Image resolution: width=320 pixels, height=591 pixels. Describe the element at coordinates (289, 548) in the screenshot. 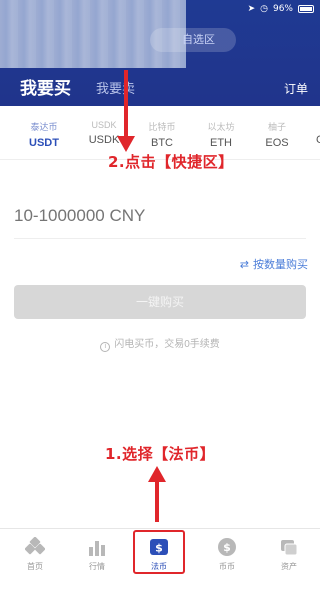

I see `assets-icon` at that location.